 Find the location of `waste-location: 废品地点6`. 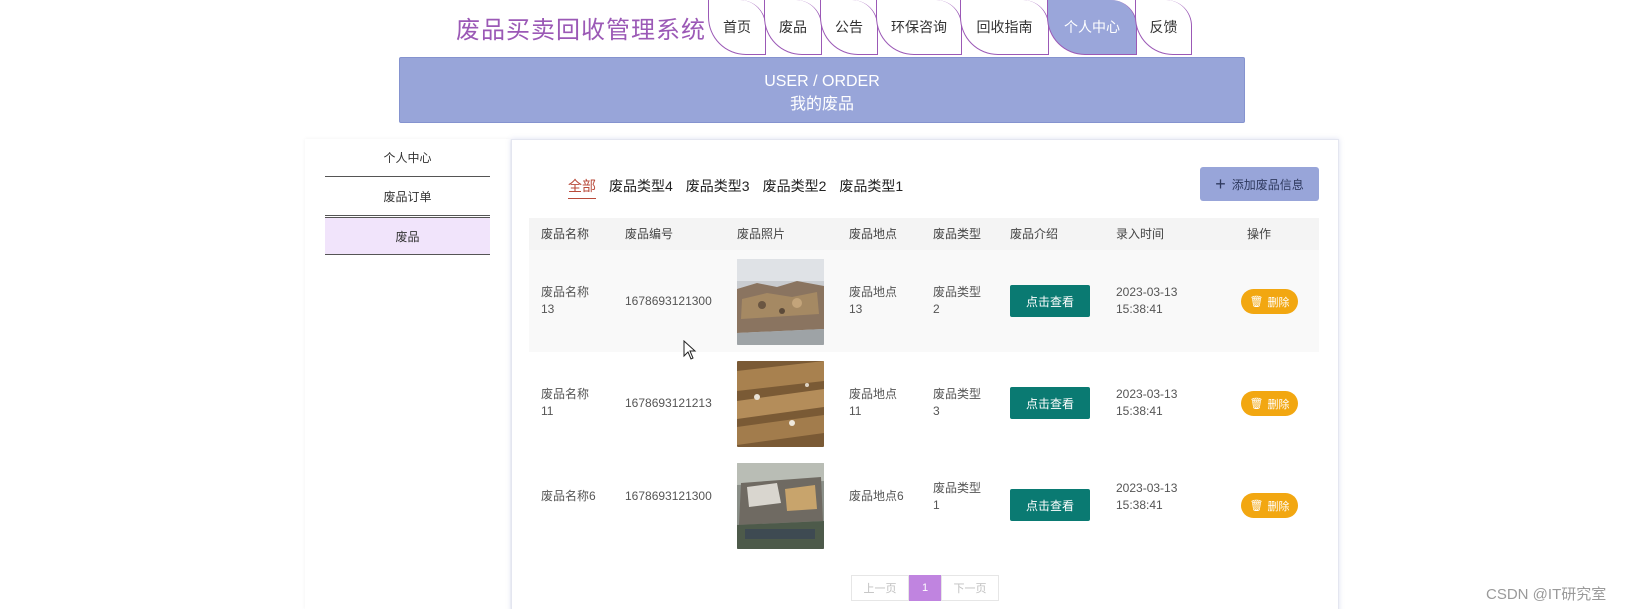

waste-location: 废品地点6 is located at coordinates (876, 496).